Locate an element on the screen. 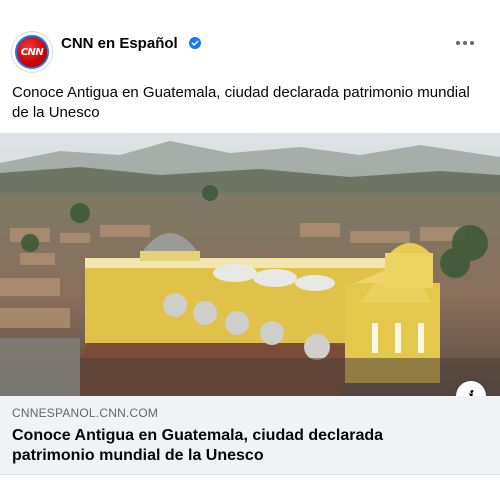  page-name: CNN en Español is located at coordinates (119, 43).